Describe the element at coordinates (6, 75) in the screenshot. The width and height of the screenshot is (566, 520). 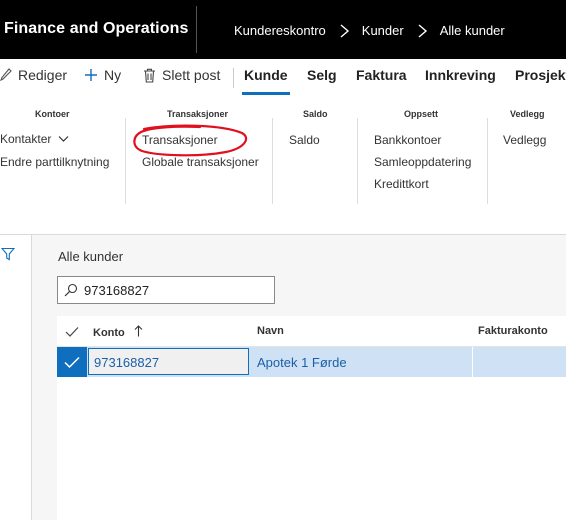
I see `pencil-icon` at that location.